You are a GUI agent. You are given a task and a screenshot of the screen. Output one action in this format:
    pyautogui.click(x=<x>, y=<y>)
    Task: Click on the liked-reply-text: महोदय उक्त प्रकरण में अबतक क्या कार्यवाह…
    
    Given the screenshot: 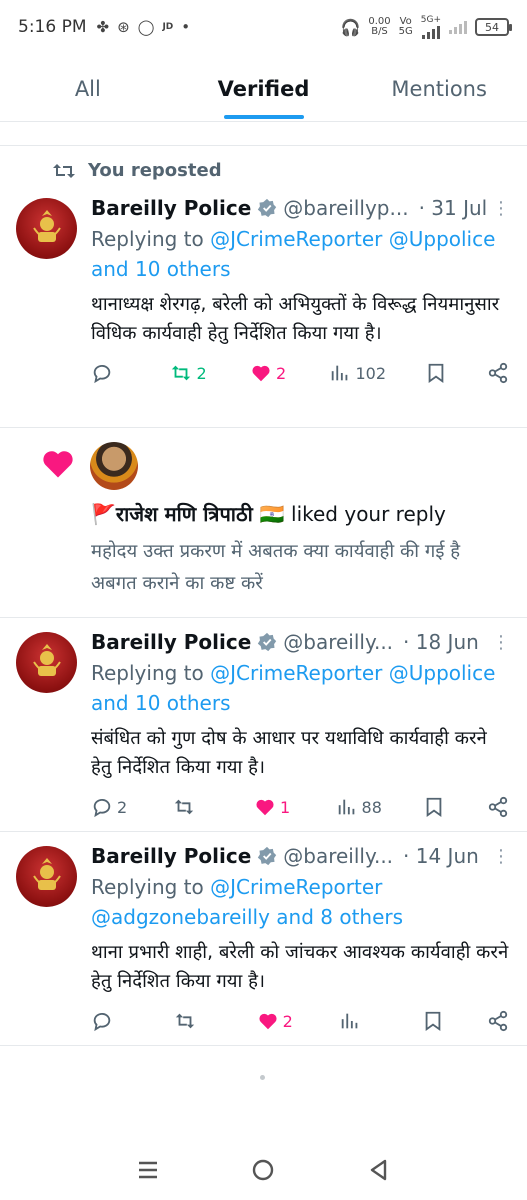 What is the action you would take?
    pyautogui.click(x=276, y=567)
    